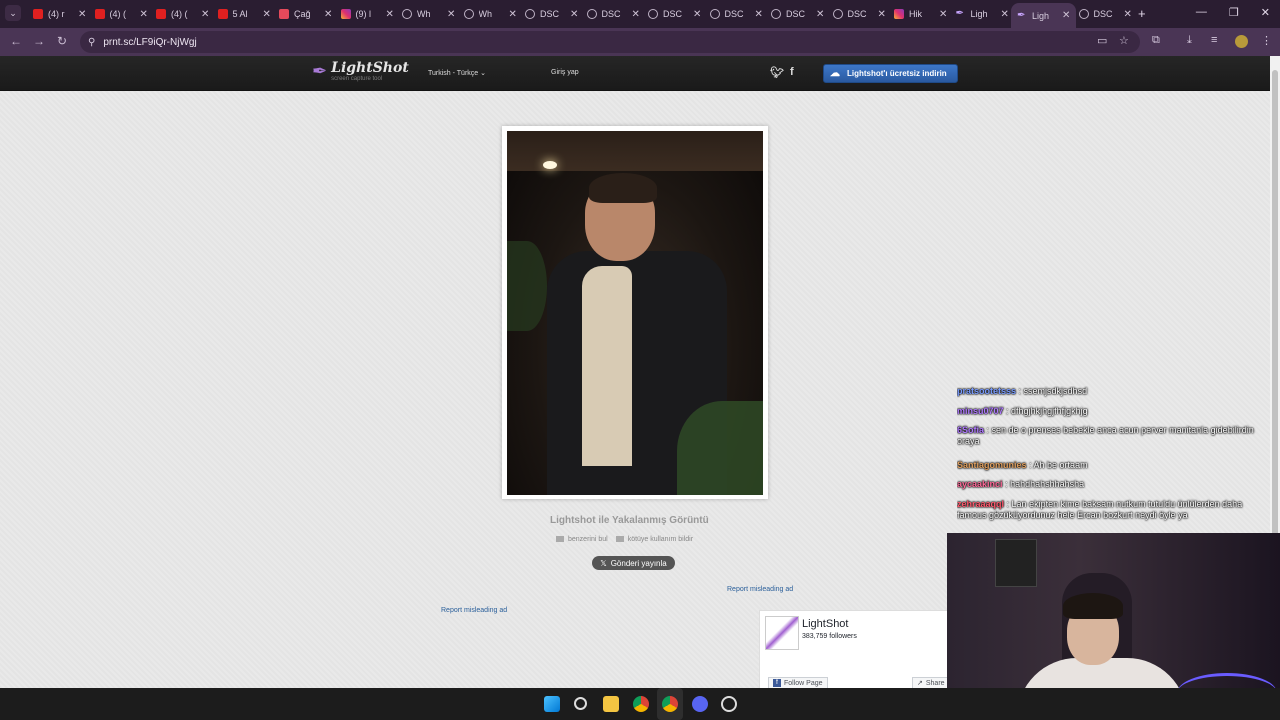 Image resolution: width=1280 pixels, height=720 pixels. Describe the element at coordinates (729, 704) in the screenshot. I see `obs-icon` at that location.